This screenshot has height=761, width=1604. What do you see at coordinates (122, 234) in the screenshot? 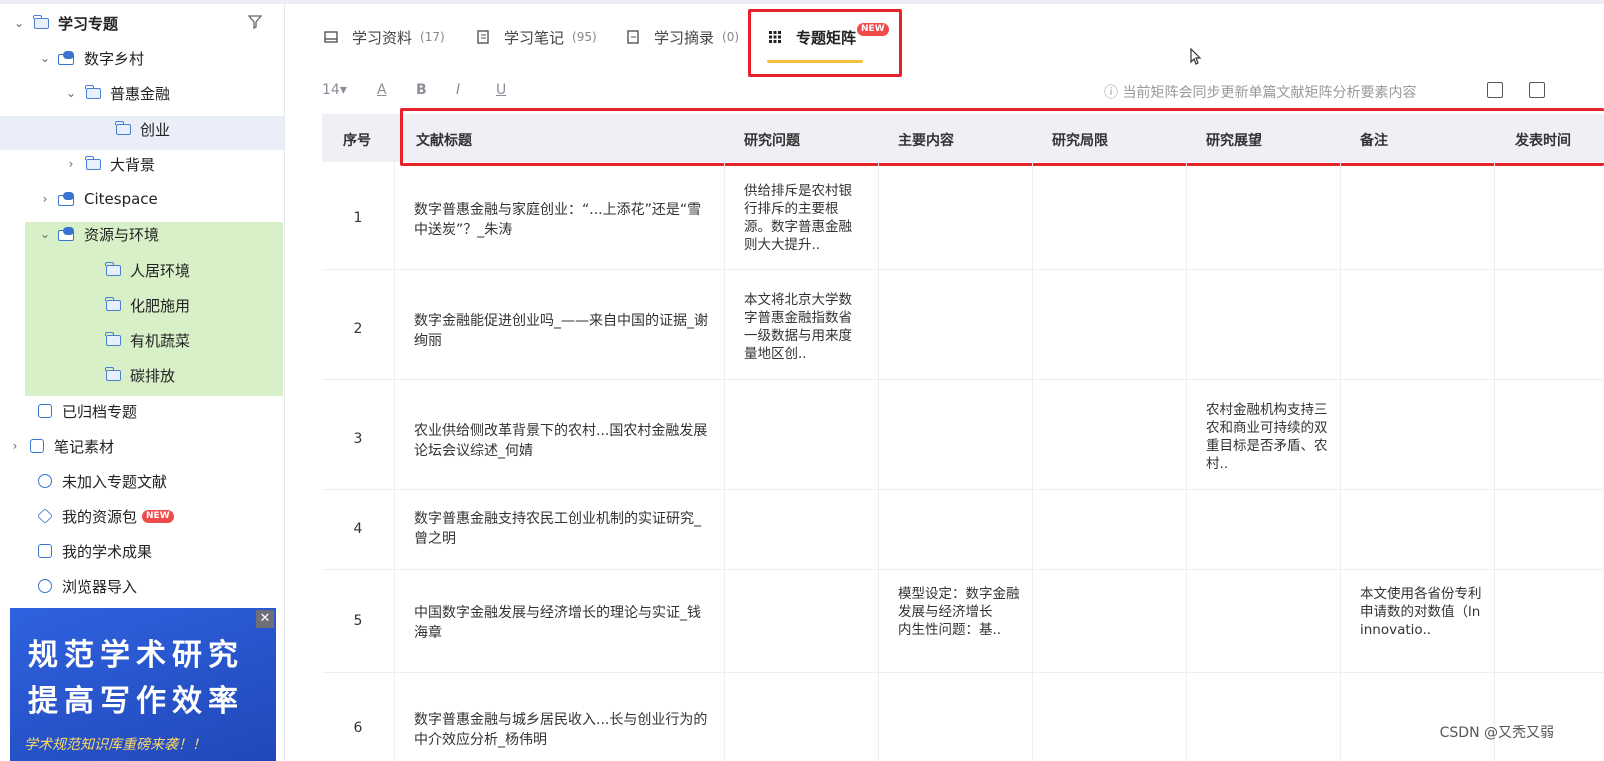
I see `sidebar-item-label: 资源与环境` at bounding box center [122, 234].